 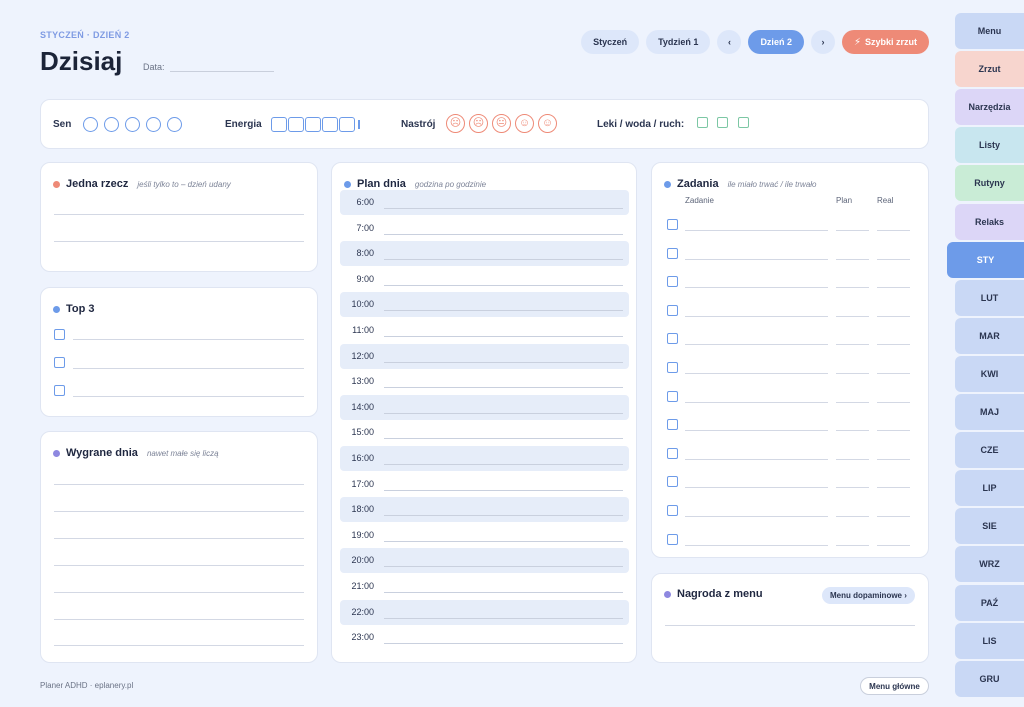 I want to click on hour-row: 11:00, so click(x=484, y=330).